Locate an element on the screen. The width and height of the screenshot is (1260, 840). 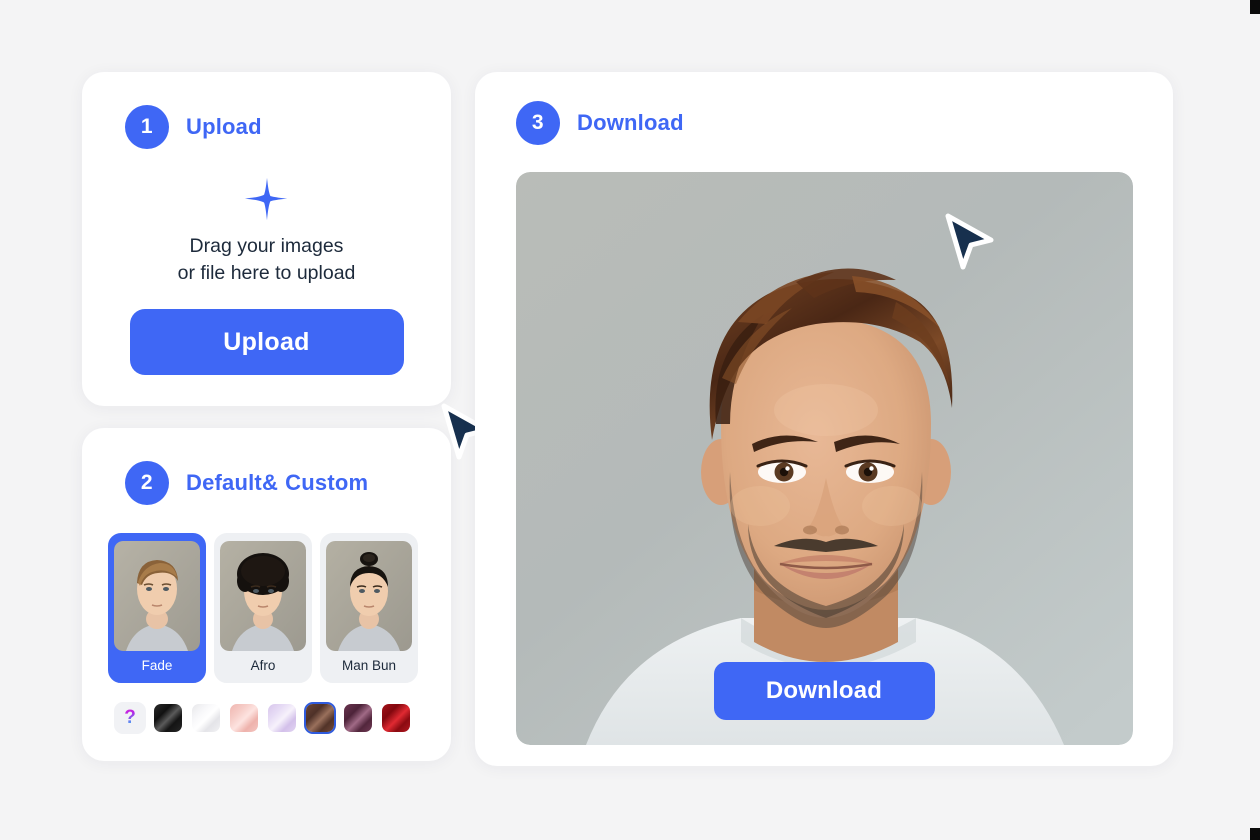
style-label-fade: Fade is located at coordinates (157, 665).